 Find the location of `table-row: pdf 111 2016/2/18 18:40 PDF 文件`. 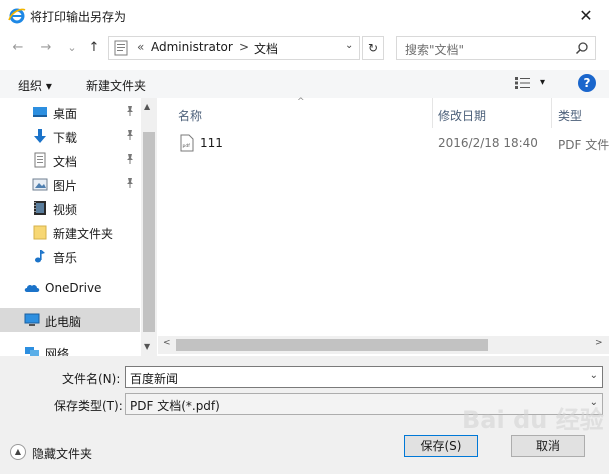

table-row: pdf 111 2016/2/18 18:40 PDF 文件 is located at coordinates (383, 143).